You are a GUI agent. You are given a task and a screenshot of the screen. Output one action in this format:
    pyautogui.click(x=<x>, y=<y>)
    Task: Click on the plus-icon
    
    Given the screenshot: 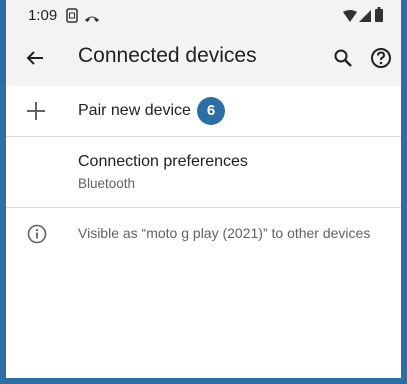 What is the action you would take?
    pyautogui.click(x=36, y=113)
    